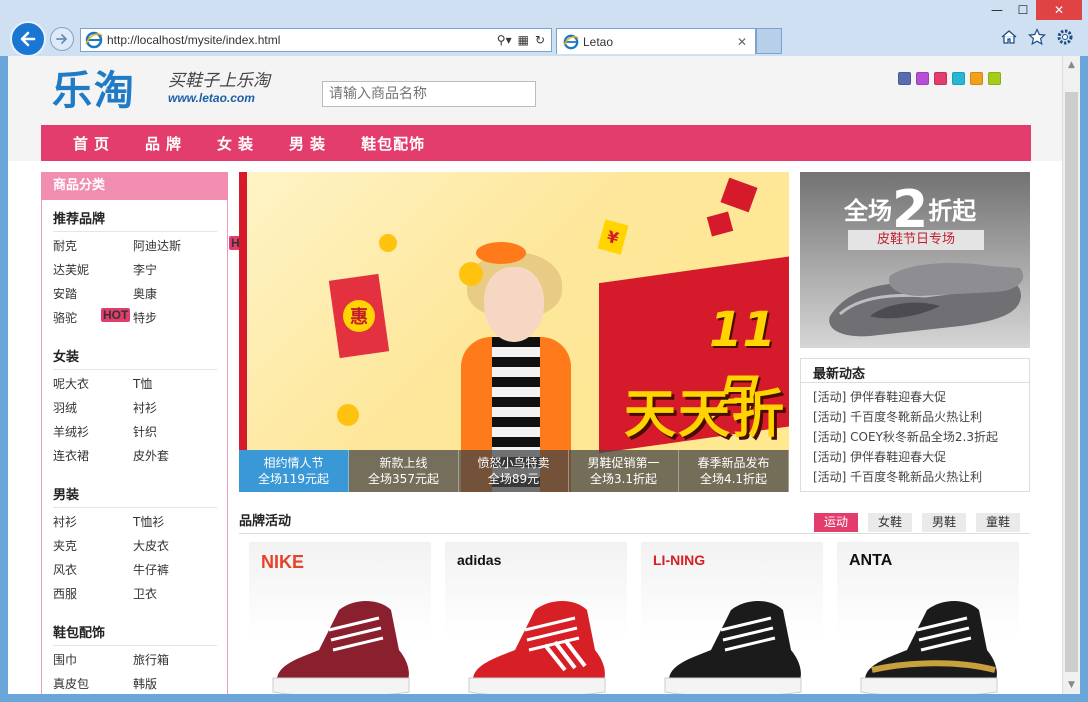 The image size is (1088, 702). Describe the element at coordinates (173, 570) in the screenshot. I see `category-item: 牛仔裤` at that location.